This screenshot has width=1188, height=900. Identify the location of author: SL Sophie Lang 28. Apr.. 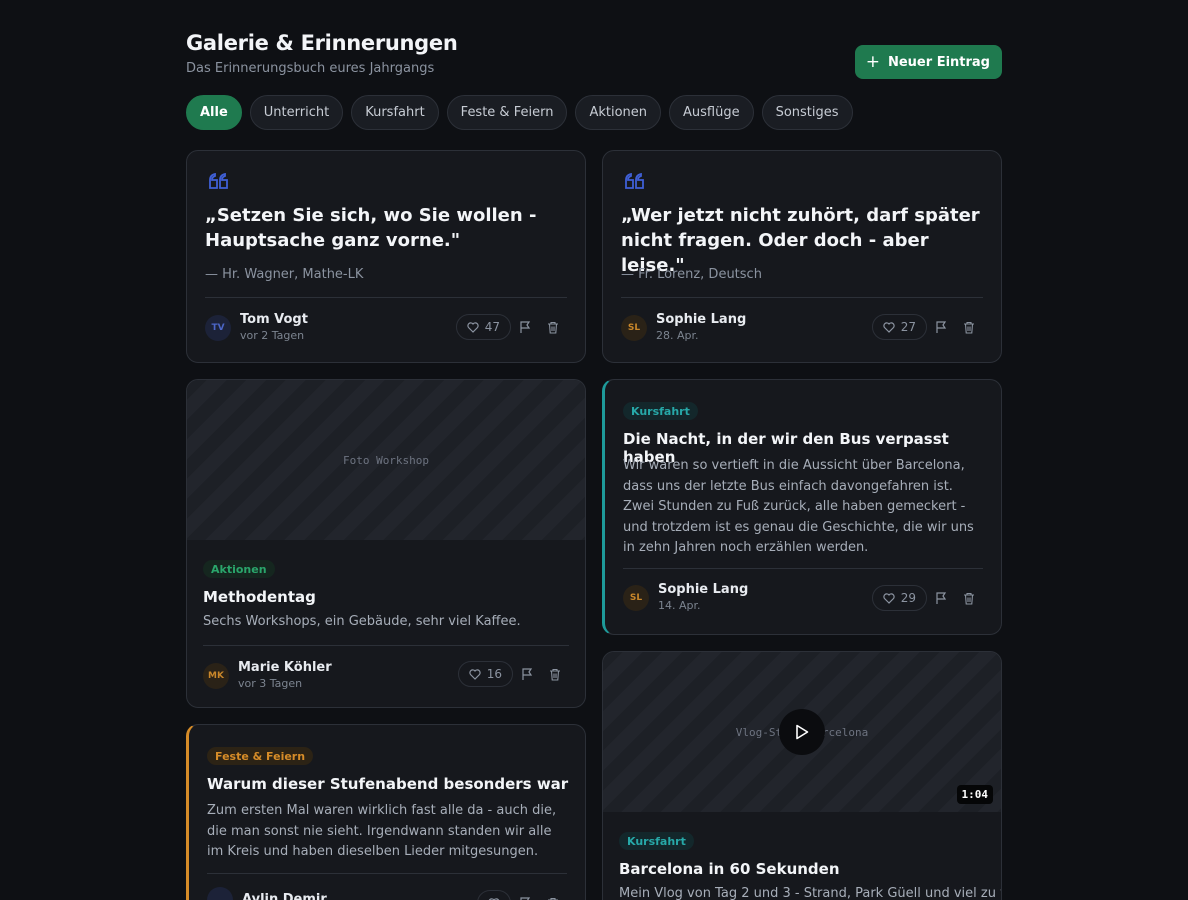
(683, 328).